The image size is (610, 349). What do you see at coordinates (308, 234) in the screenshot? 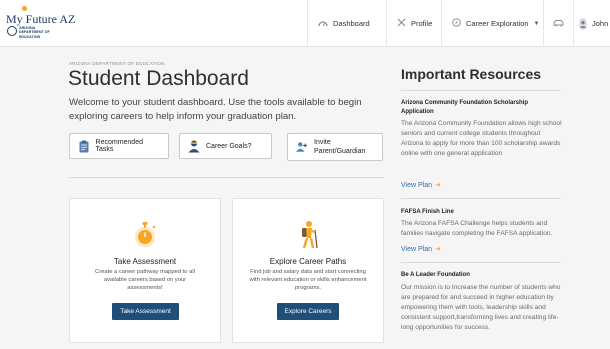
I see `hiker-icon` at bounding box center [308, 234].